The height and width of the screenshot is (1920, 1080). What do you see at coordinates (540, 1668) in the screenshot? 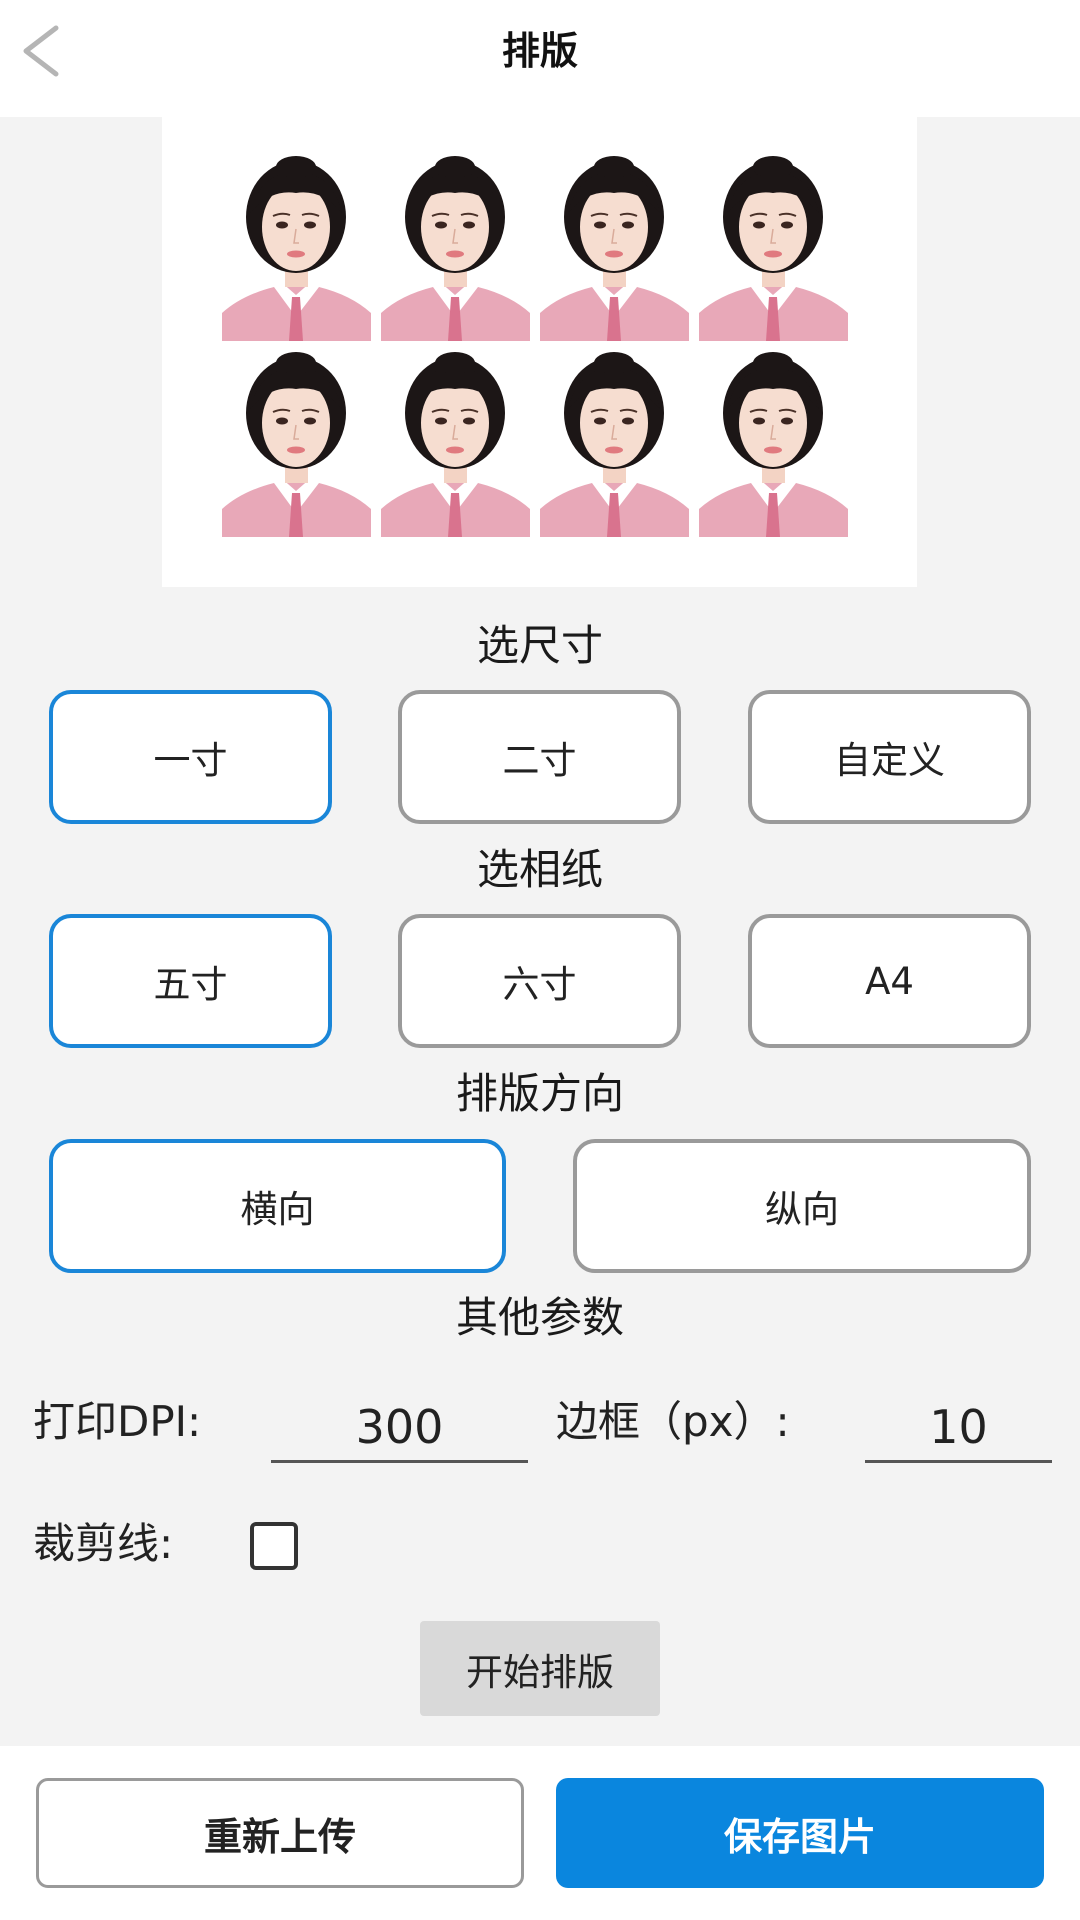
I see `start-layout-button: 开始排版` at bounding box center [540, 1668].